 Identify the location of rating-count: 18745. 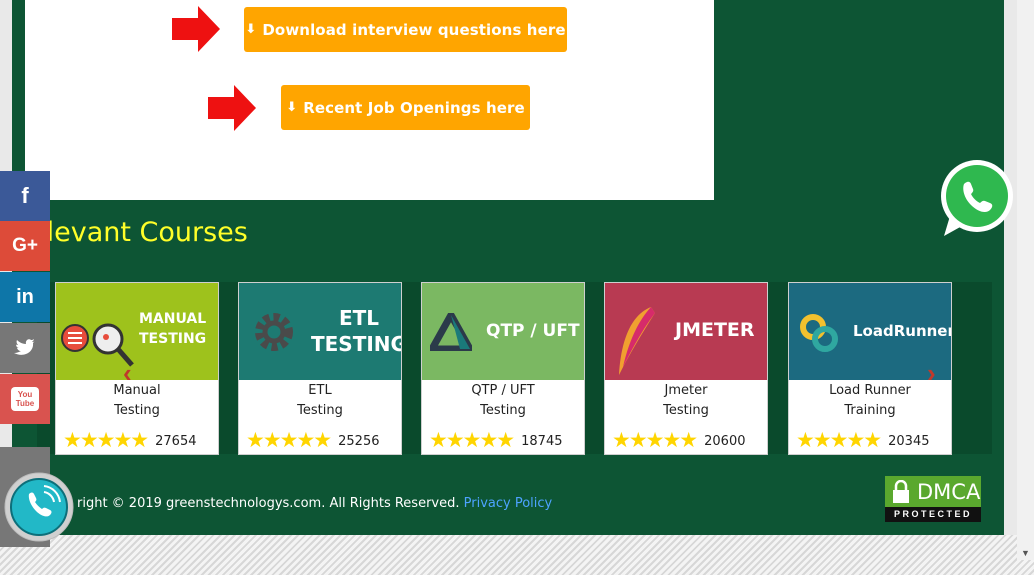
(542, 441).